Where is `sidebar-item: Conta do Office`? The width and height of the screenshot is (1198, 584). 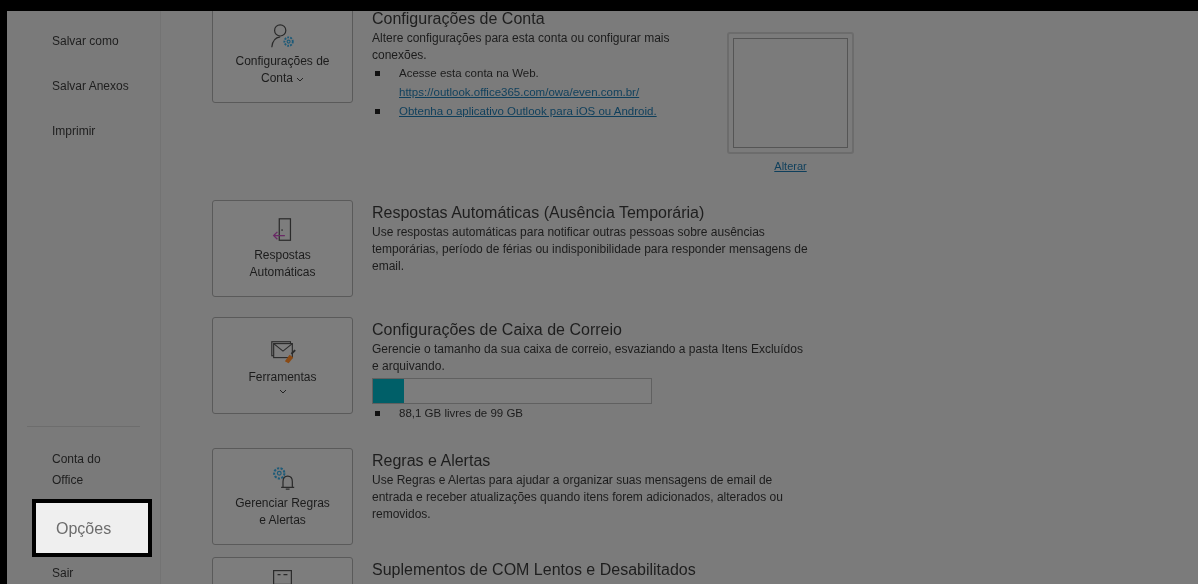 sidebar-item: Conta do Office is located at coordinates (59, 470).